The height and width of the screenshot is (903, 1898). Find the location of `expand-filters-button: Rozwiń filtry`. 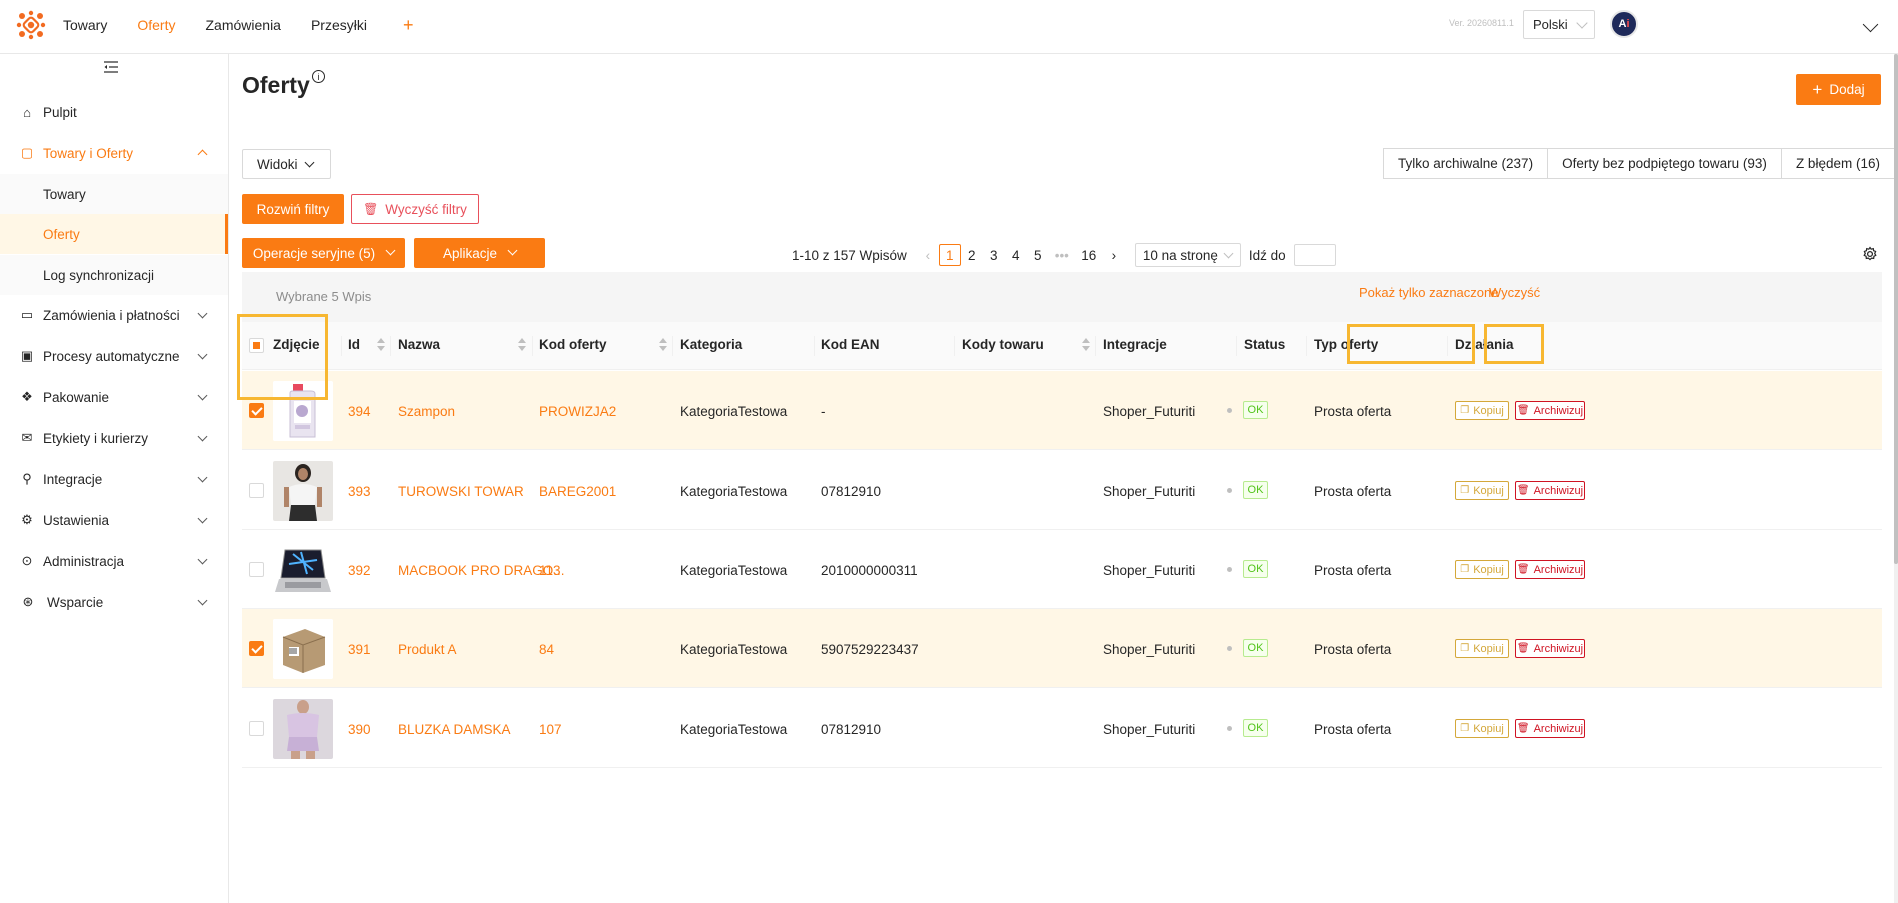

expand-filters-button: Rozwiń filtry is located at coordinates (293, 209).